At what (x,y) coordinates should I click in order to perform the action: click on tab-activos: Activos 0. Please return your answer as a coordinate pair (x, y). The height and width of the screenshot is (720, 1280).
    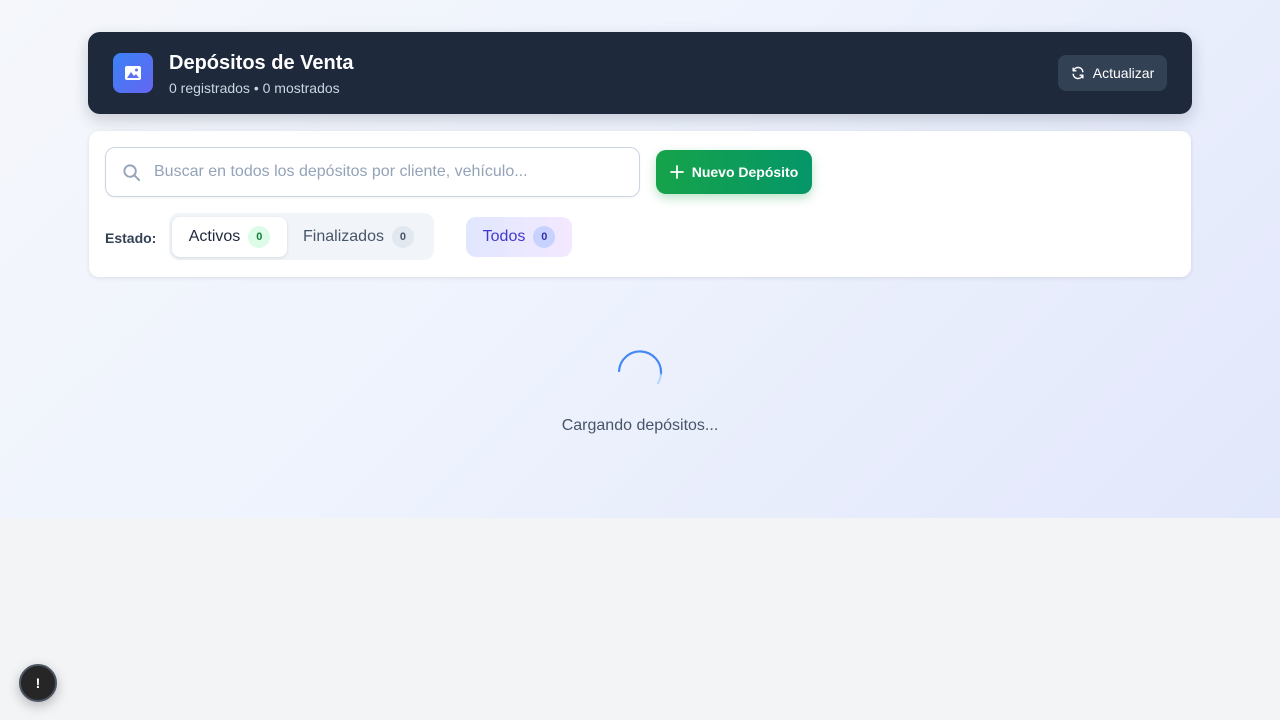
    Looking at the image, I should click on (229, 237).